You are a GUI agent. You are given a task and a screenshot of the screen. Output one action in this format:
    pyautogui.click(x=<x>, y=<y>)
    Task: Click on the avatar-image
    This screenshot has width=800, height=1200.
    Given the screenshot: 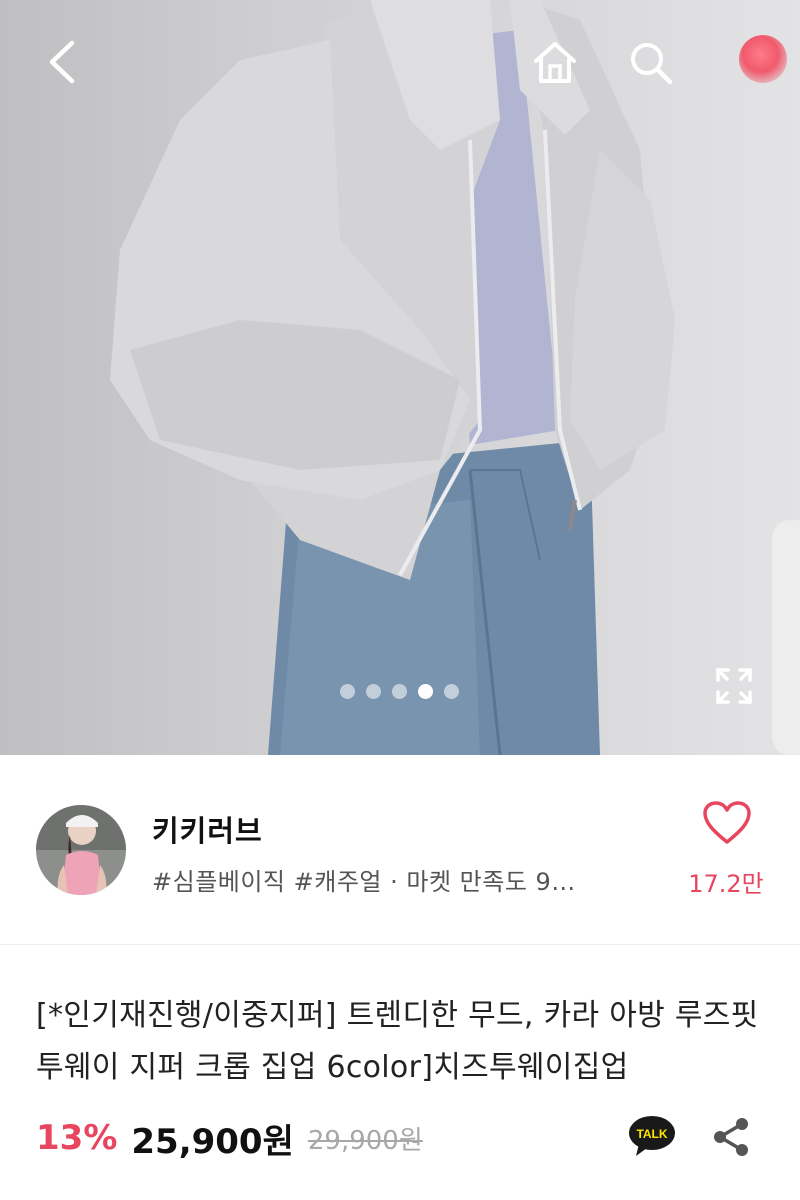 What is the action you would take?
    pyautogui.click(x=81, y=850)
    